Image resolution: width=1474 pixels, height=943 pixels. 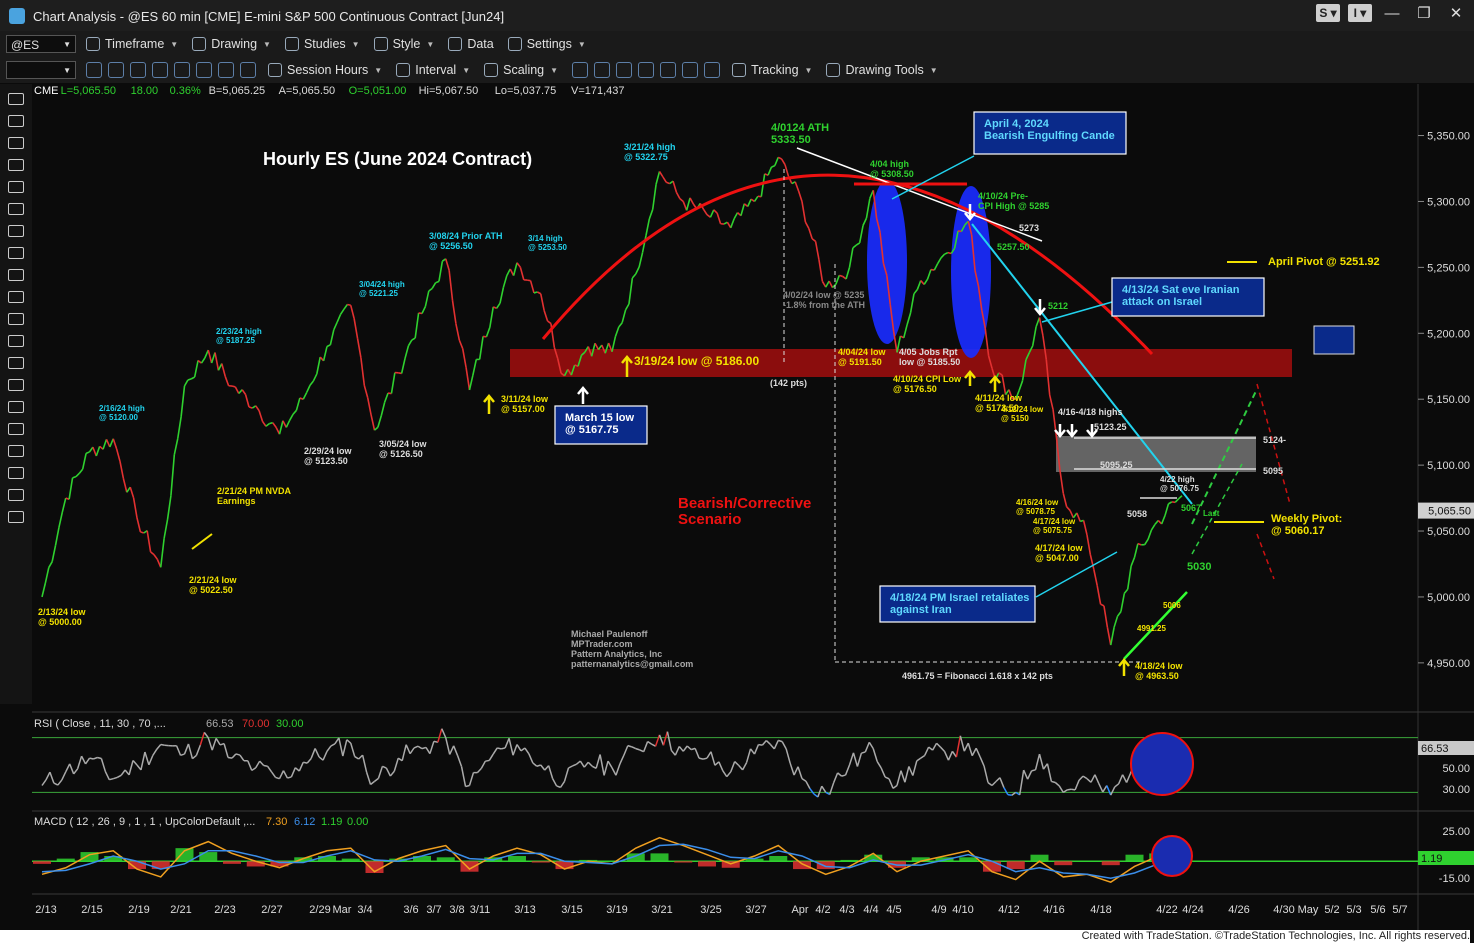 I want to click on channel-tool-icon, so click(x=16, y=209).